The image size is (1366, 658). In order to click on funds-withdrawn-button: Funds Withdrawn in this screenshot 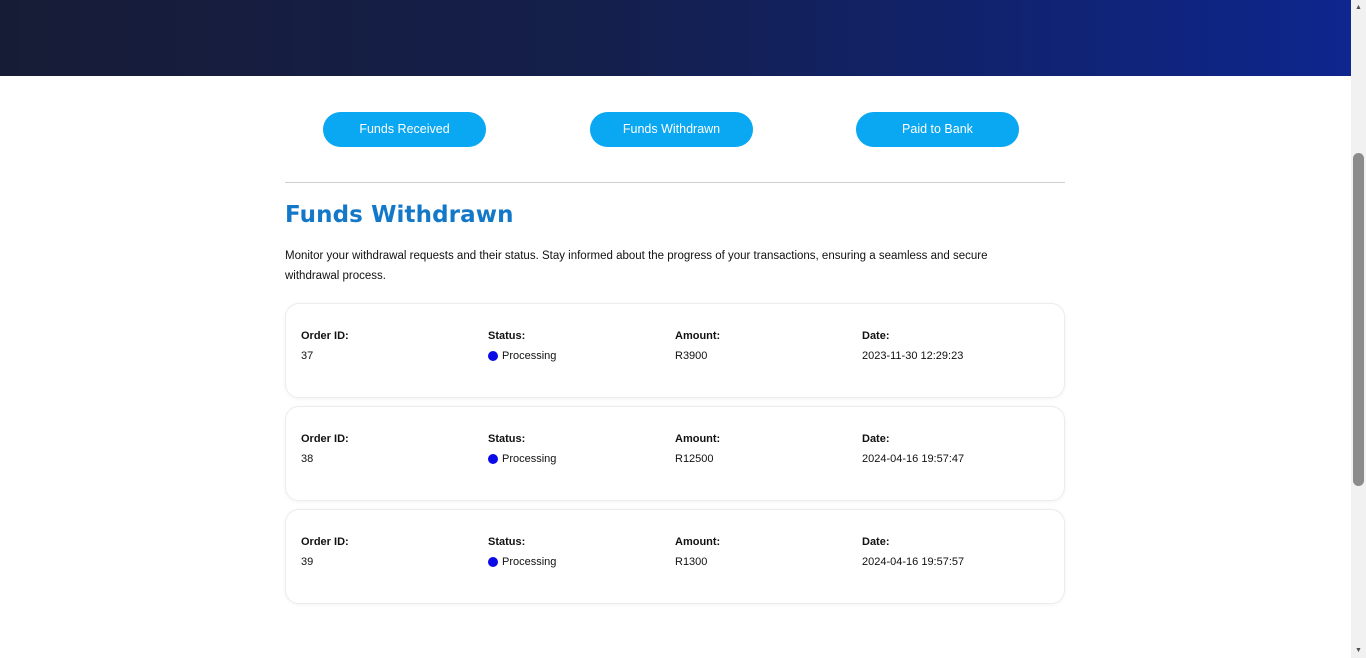, I will do `click(671, 129)`.